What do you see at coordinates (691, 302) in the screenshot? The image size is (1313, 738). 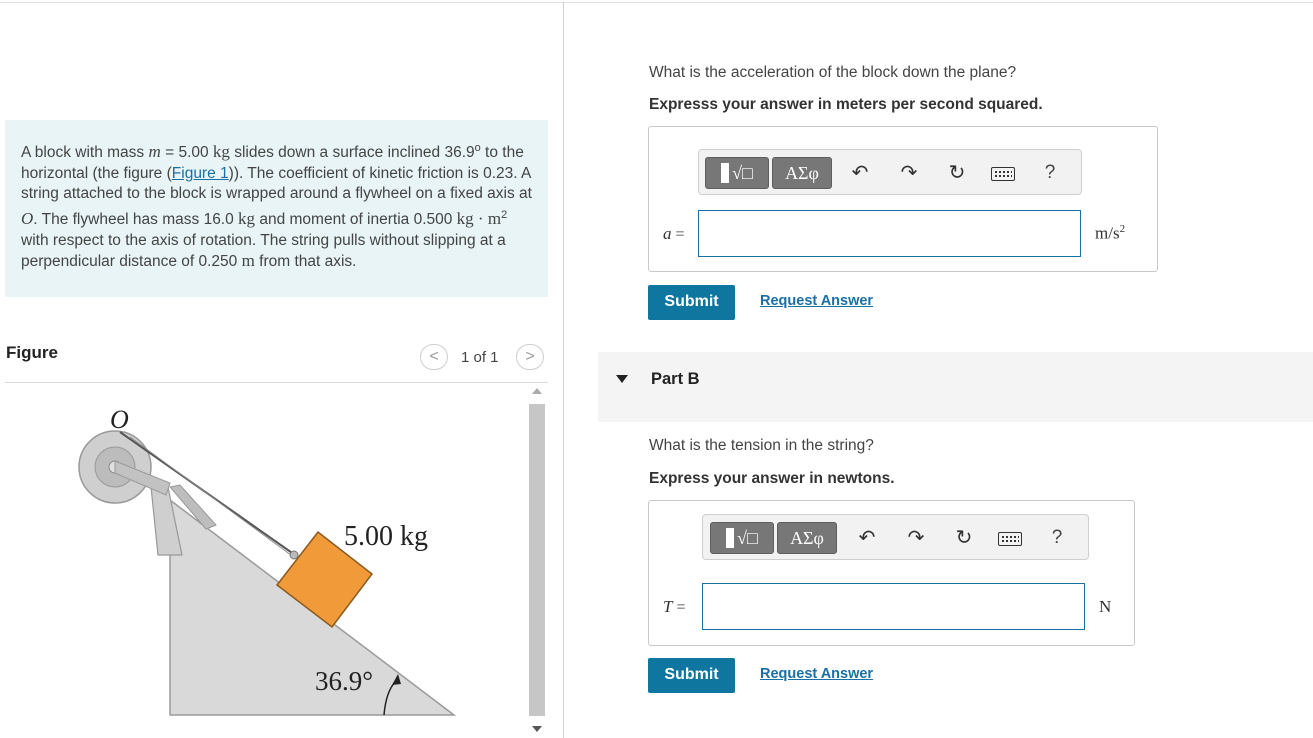 I see `part-a-submit-button: Submit` at bounding box center [691, 302].